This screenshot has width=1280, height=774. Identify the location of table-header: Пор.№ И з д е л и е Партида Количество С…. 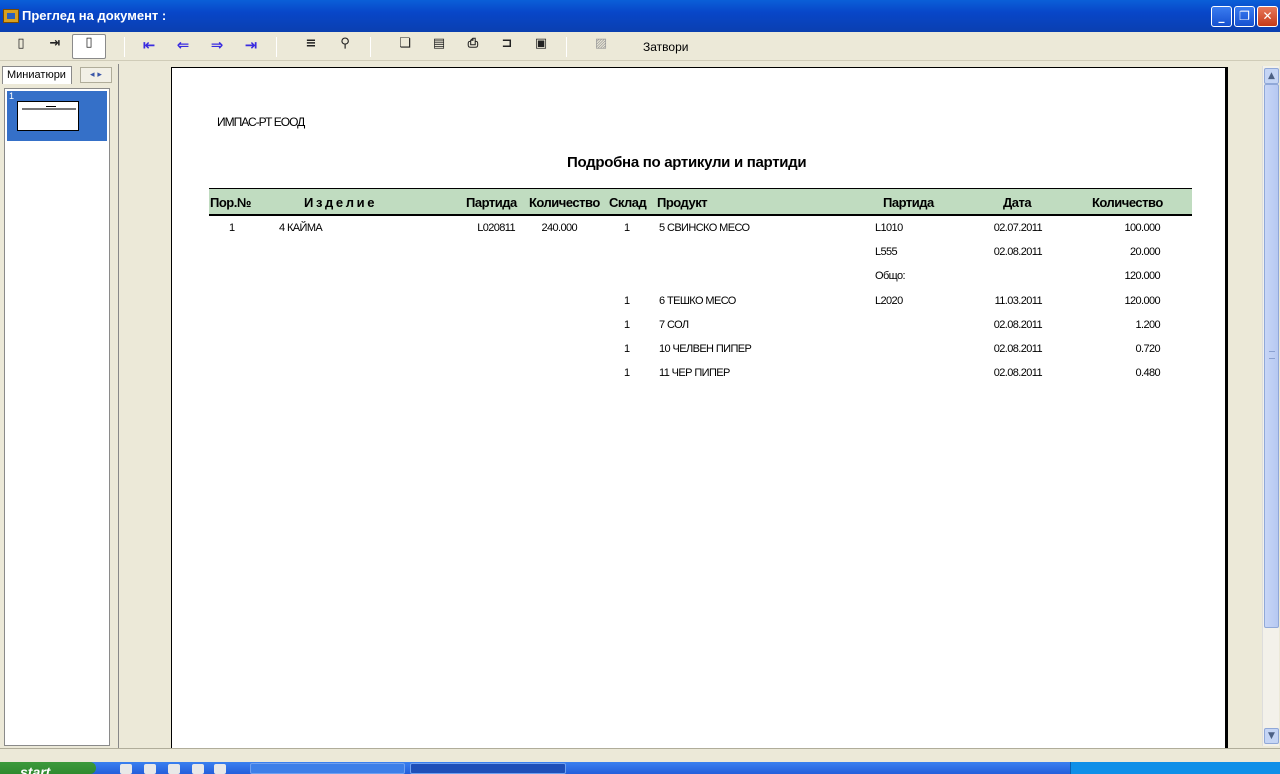
(700, 202).